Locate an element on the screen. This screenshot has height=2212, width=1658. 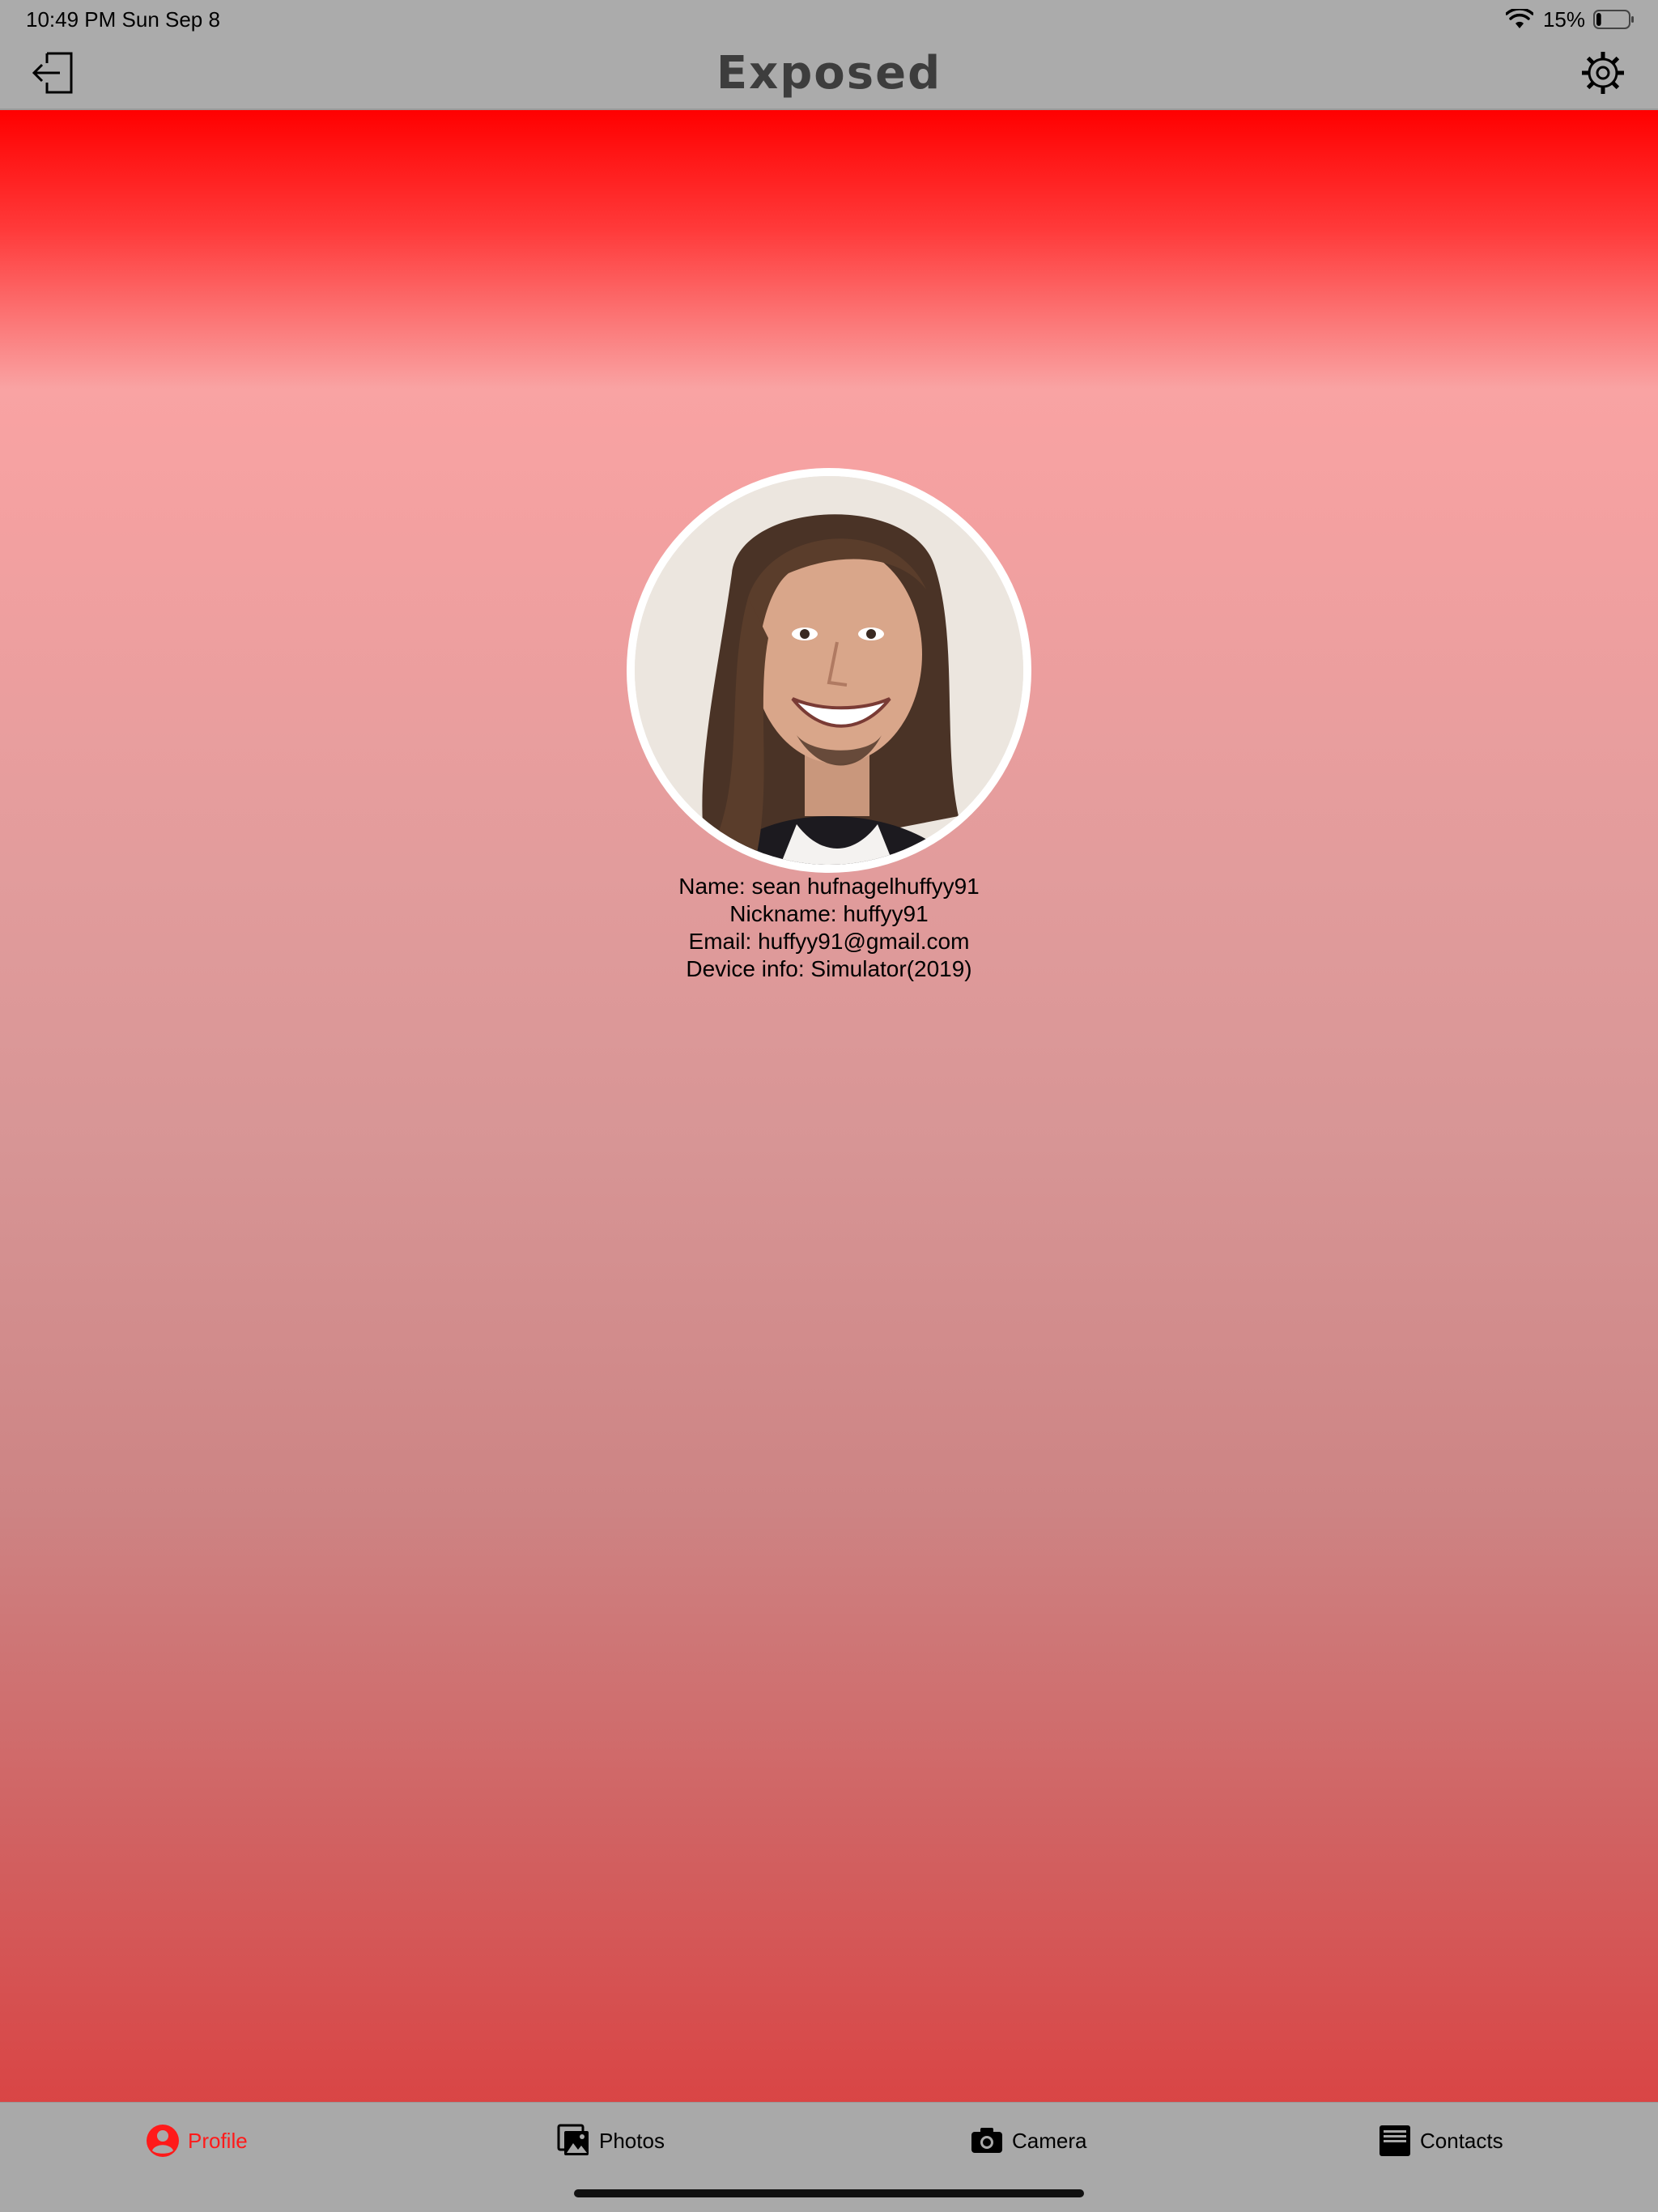
profile-nickname: Nickname: huffyy91 is located at coordinates (829, 914).